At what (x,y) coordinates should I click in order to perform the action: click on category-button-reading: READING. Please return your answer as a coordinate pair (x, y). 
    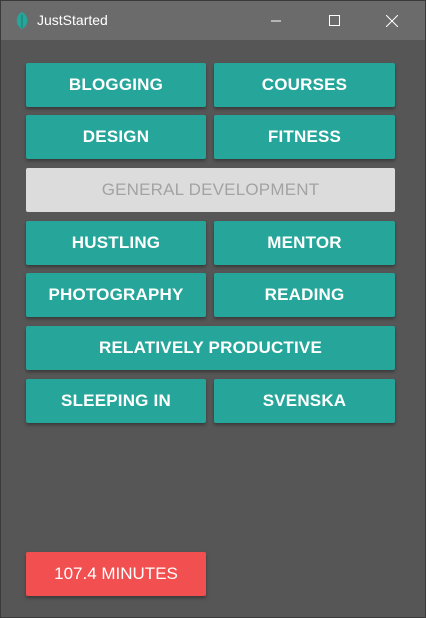
    Looking at the image, I should click on (304, 295).